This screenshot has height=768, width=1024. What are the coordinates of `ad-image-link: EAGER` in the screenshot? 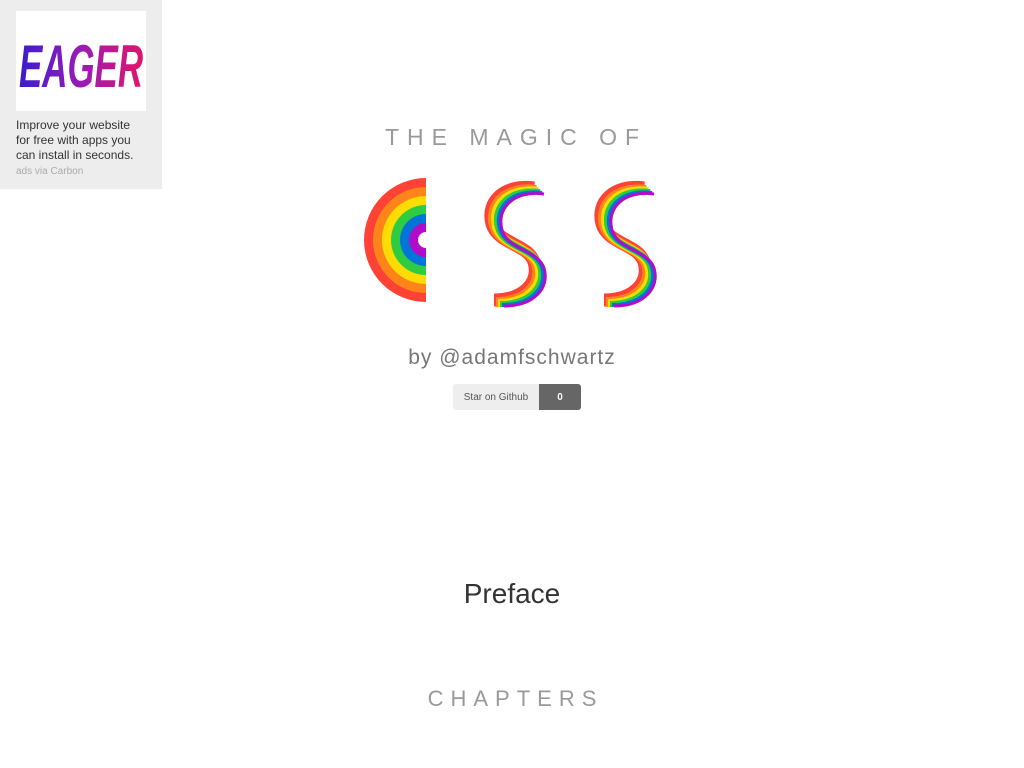 It's located at (81, 61).